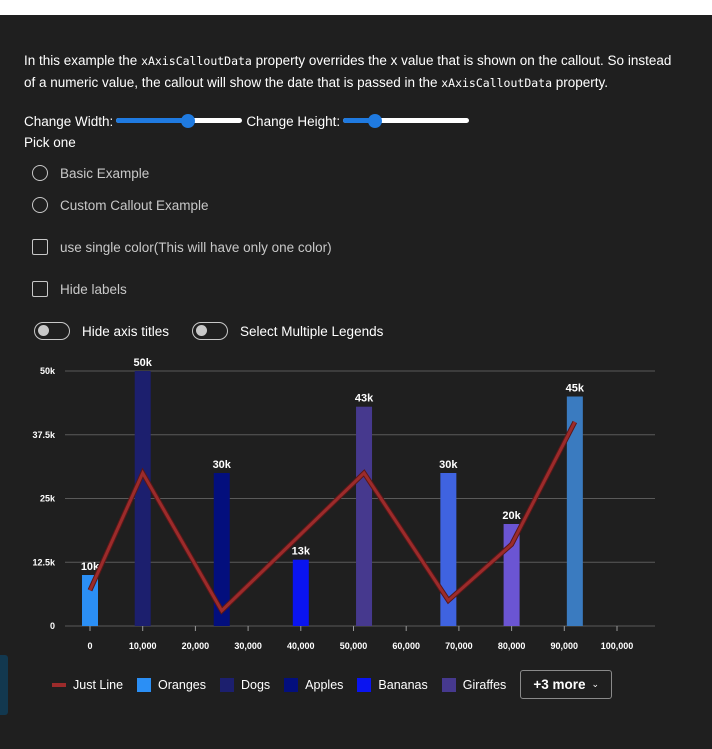 Image resolution: width=712 pixels, height=749 pixels. I want to click on checkbox-label: Hide labels, so click(93, 289).